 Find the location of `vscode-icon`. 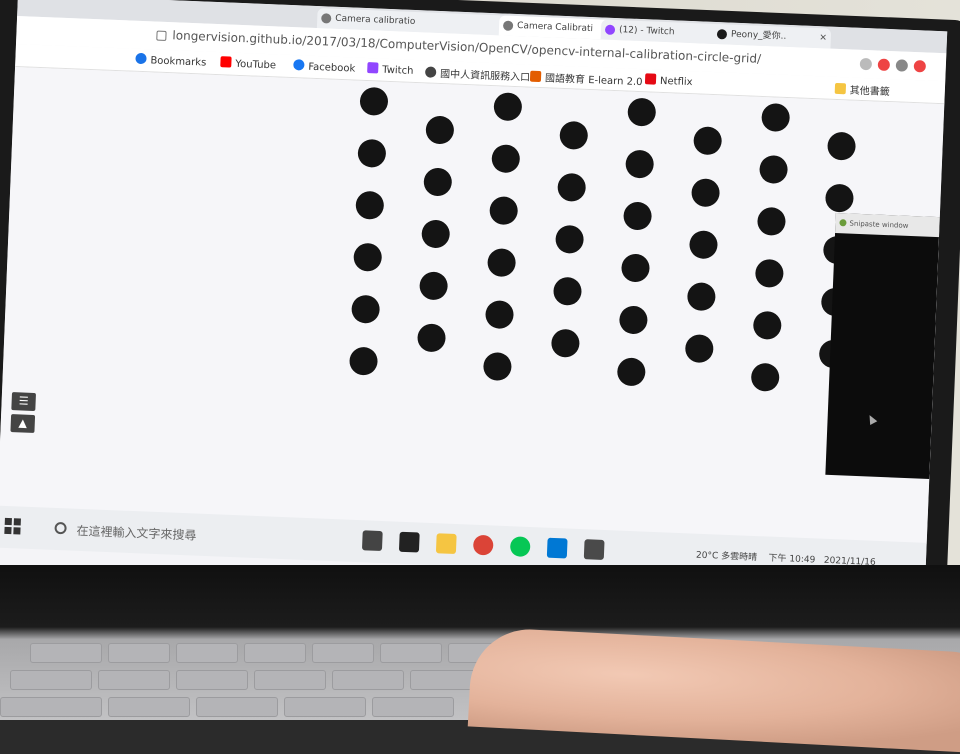

vscode-icon is located at coordinates (557, 548).